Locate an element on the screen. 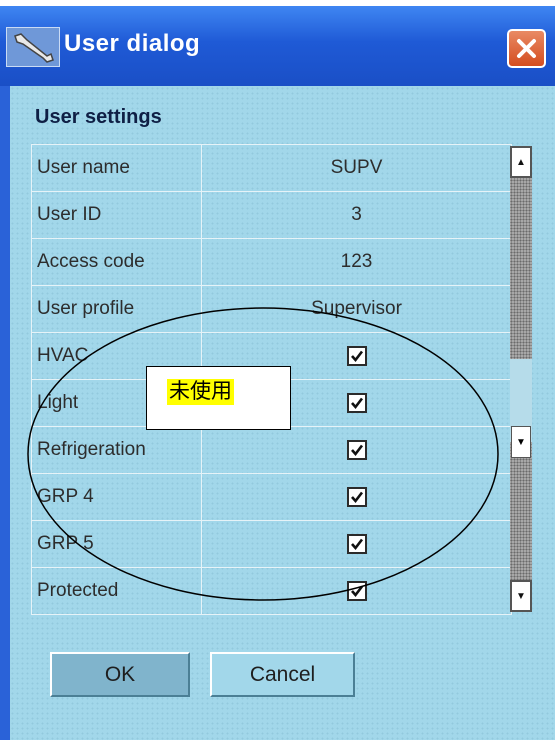  vertical-scrollbar: ▲ ▼ ▼ is located at coordinates (521, 379).